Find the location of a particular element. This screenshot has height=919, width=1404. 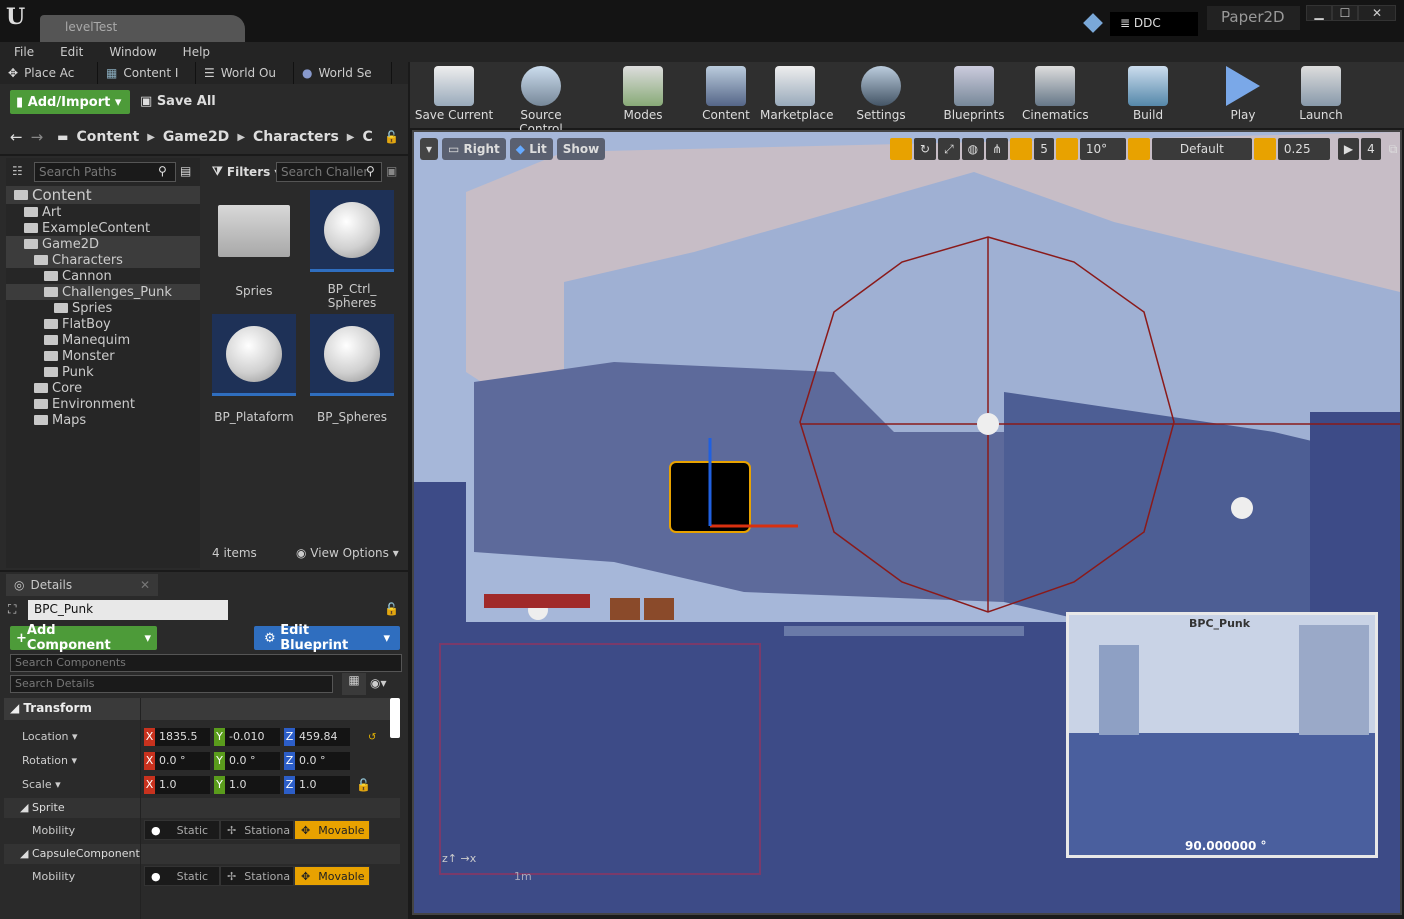

scale-mode-value: Default is located at coordinates (1201, 149).